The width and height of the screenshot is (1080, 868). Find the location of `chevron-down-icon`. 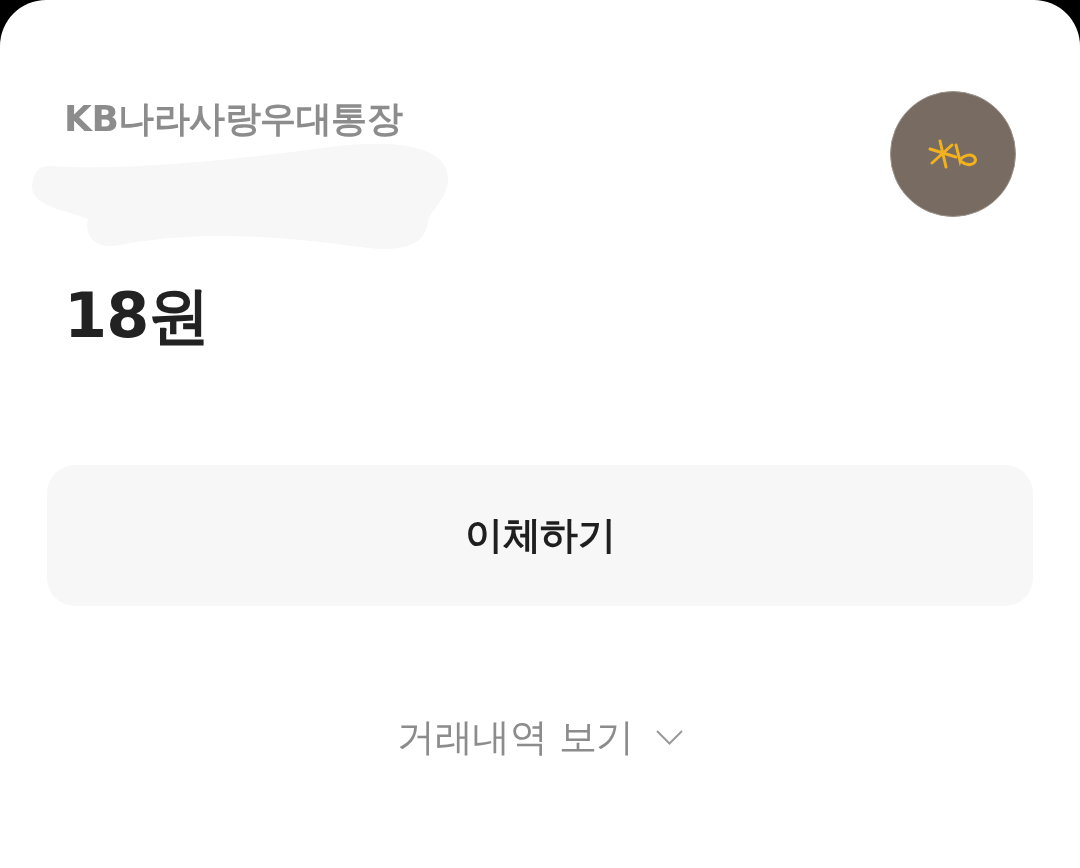

chevron-down-icon is located at coordinates (669, 737).